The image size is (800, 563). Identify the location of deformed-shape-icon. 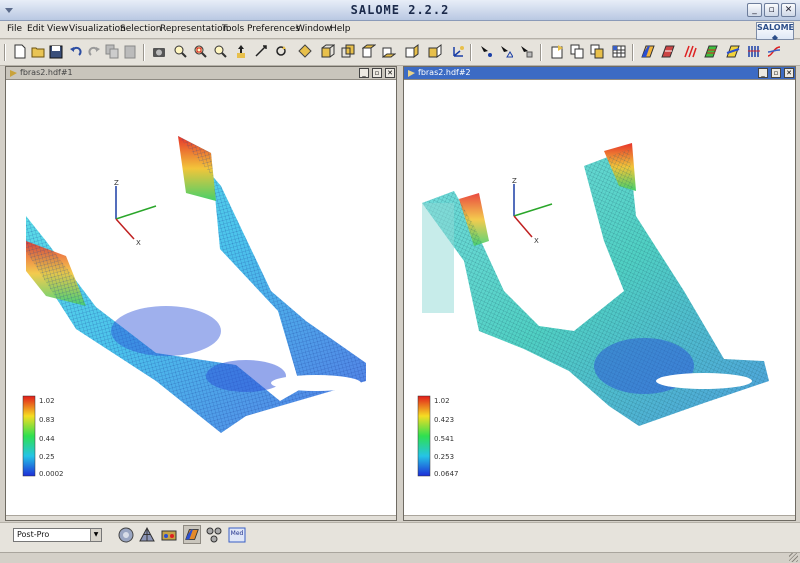
(668, 51).